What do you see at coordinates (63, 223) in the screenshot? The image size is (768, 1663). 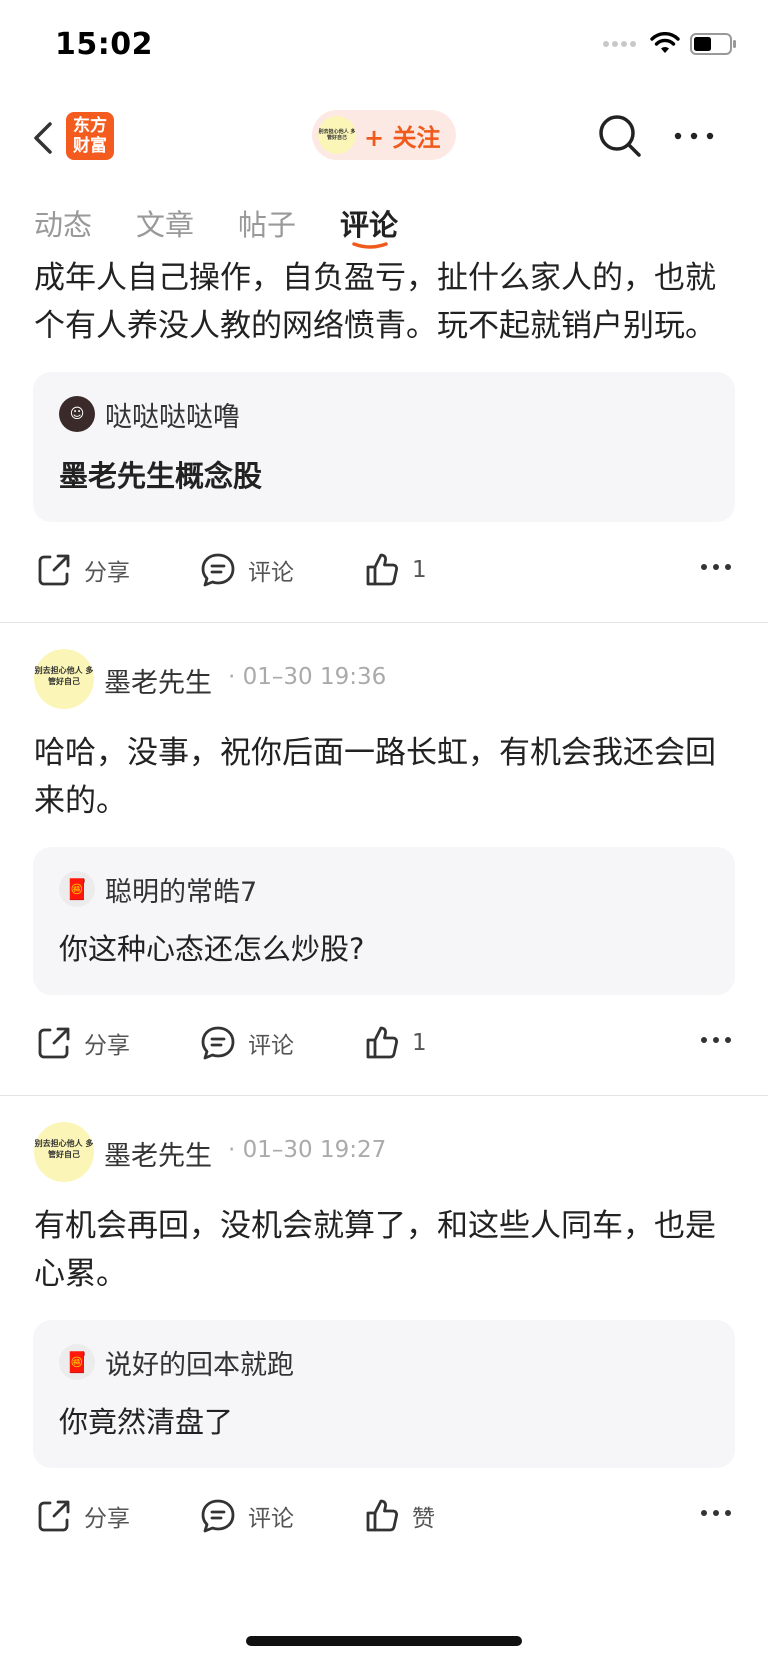 I see `tab-dongtai: 动态` at bounding box center [63, 223].